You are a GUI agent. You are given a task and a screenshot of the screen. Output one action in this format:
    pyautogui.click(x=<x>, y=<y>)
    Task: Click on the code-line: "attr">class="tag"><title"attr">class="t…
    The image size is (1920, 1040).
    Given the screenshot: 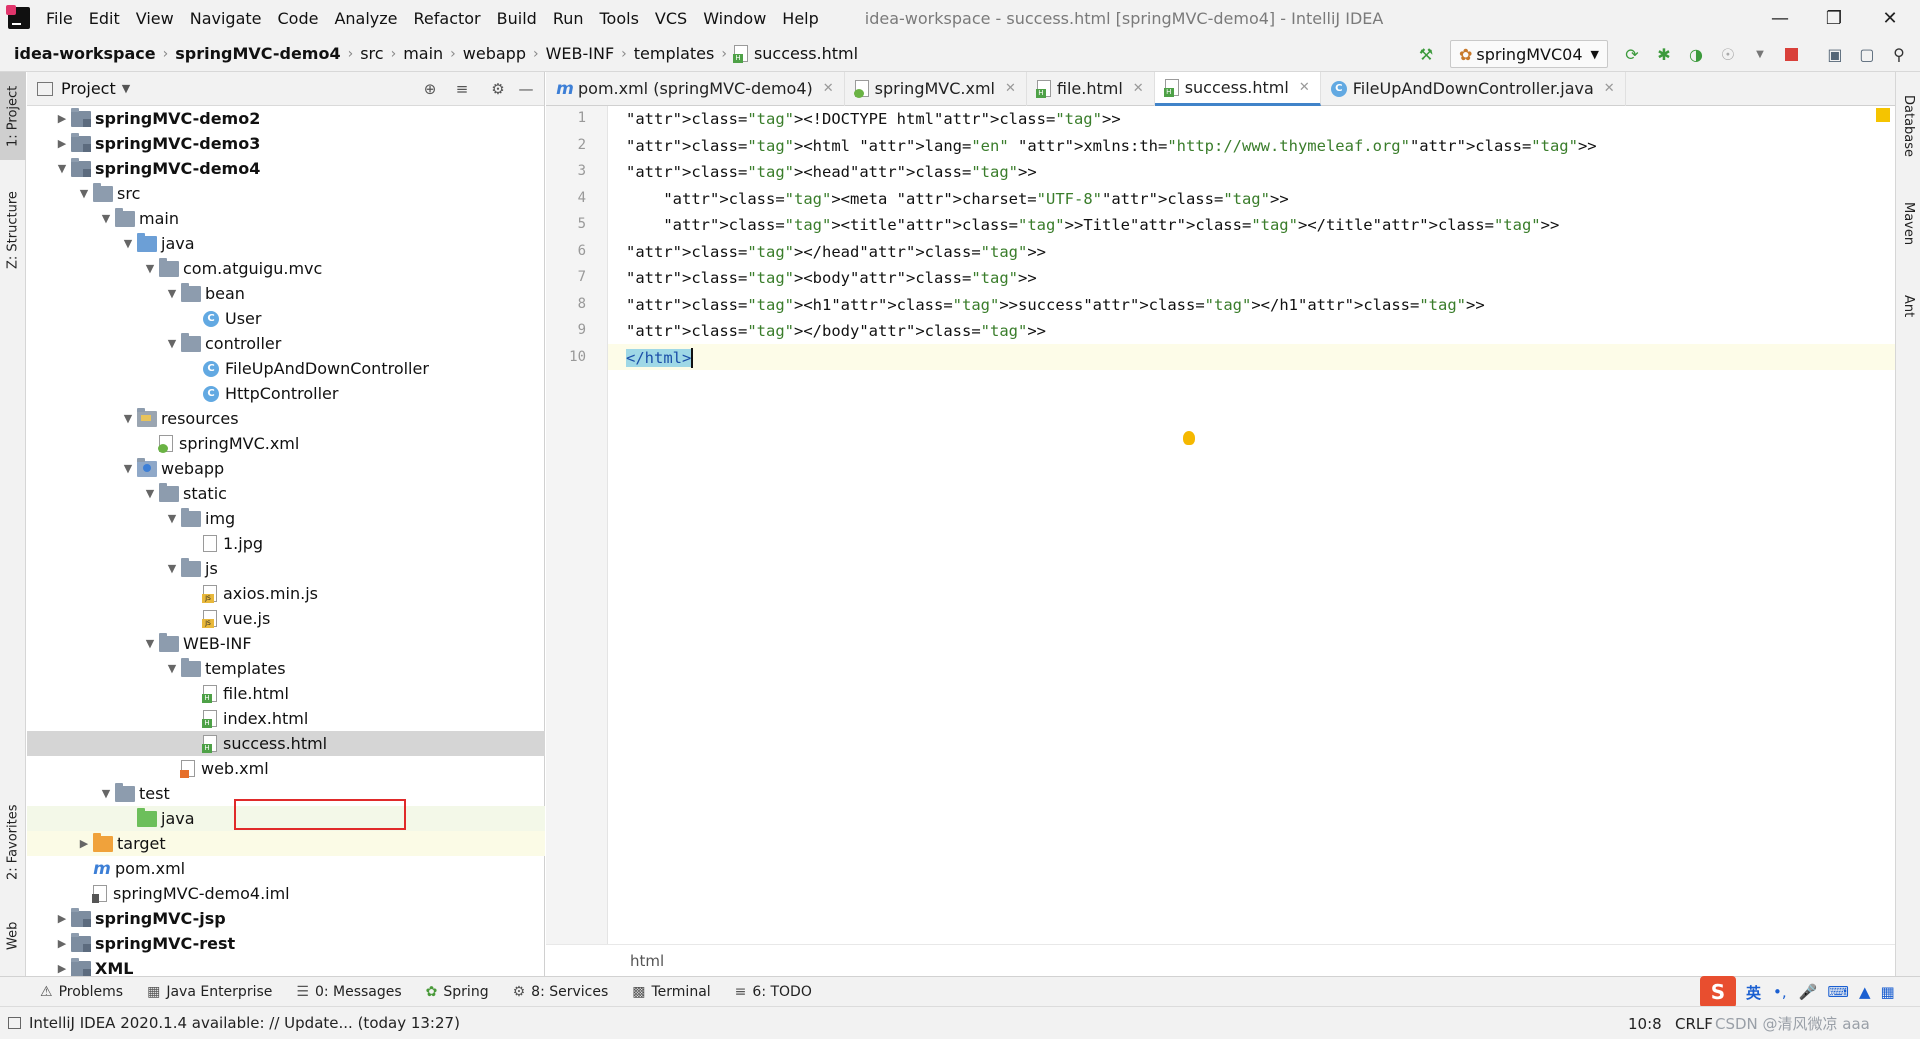 What is the action you would take?
    pyautogui.click(x=1092, y=225)
    